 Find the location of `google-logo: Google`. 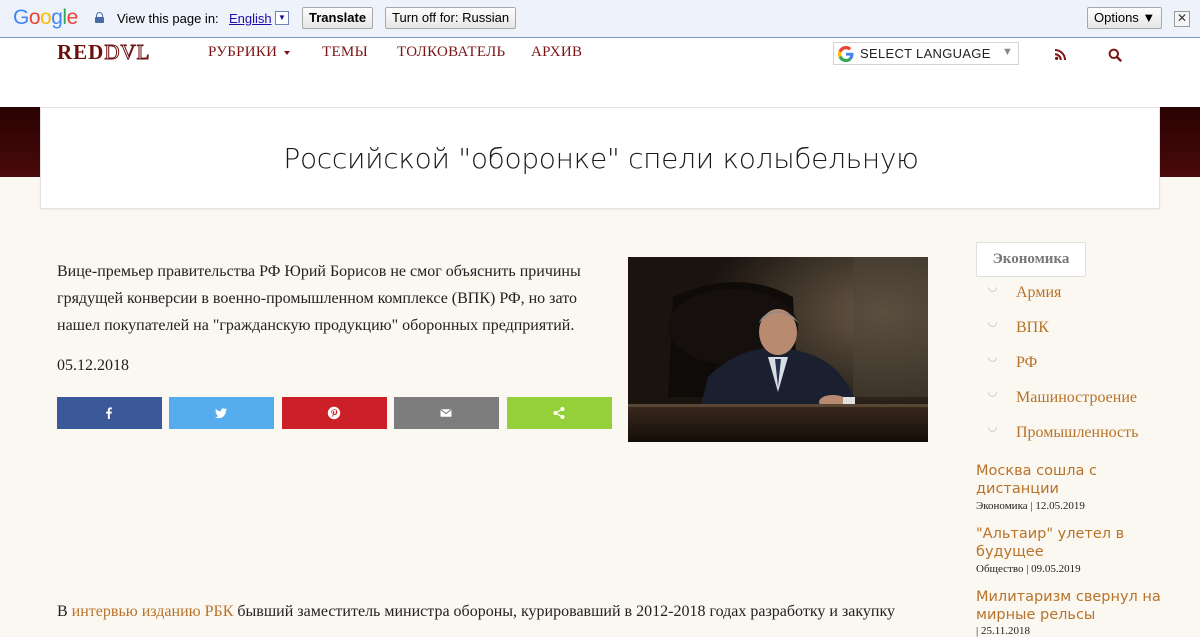

google-logo: Google is located at coordinates (45, 17).